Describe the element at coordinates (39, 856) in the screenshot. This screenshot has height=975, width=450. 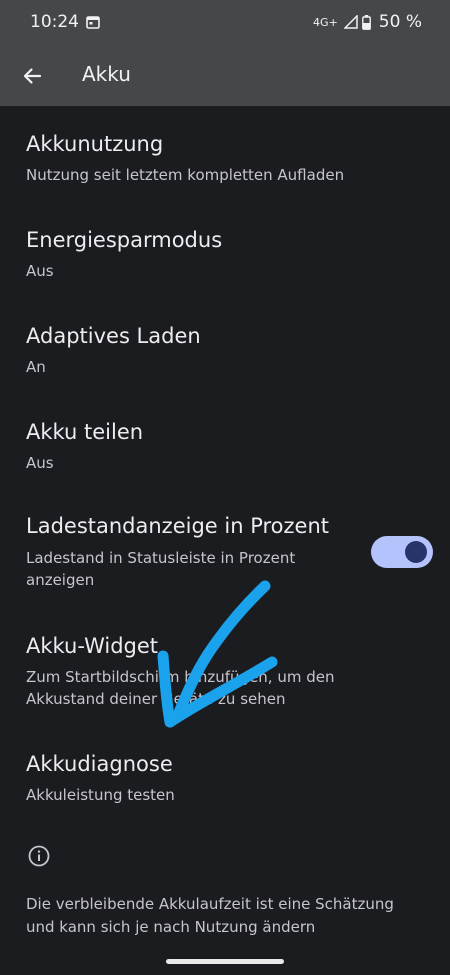
I see `info-icon` at that location.